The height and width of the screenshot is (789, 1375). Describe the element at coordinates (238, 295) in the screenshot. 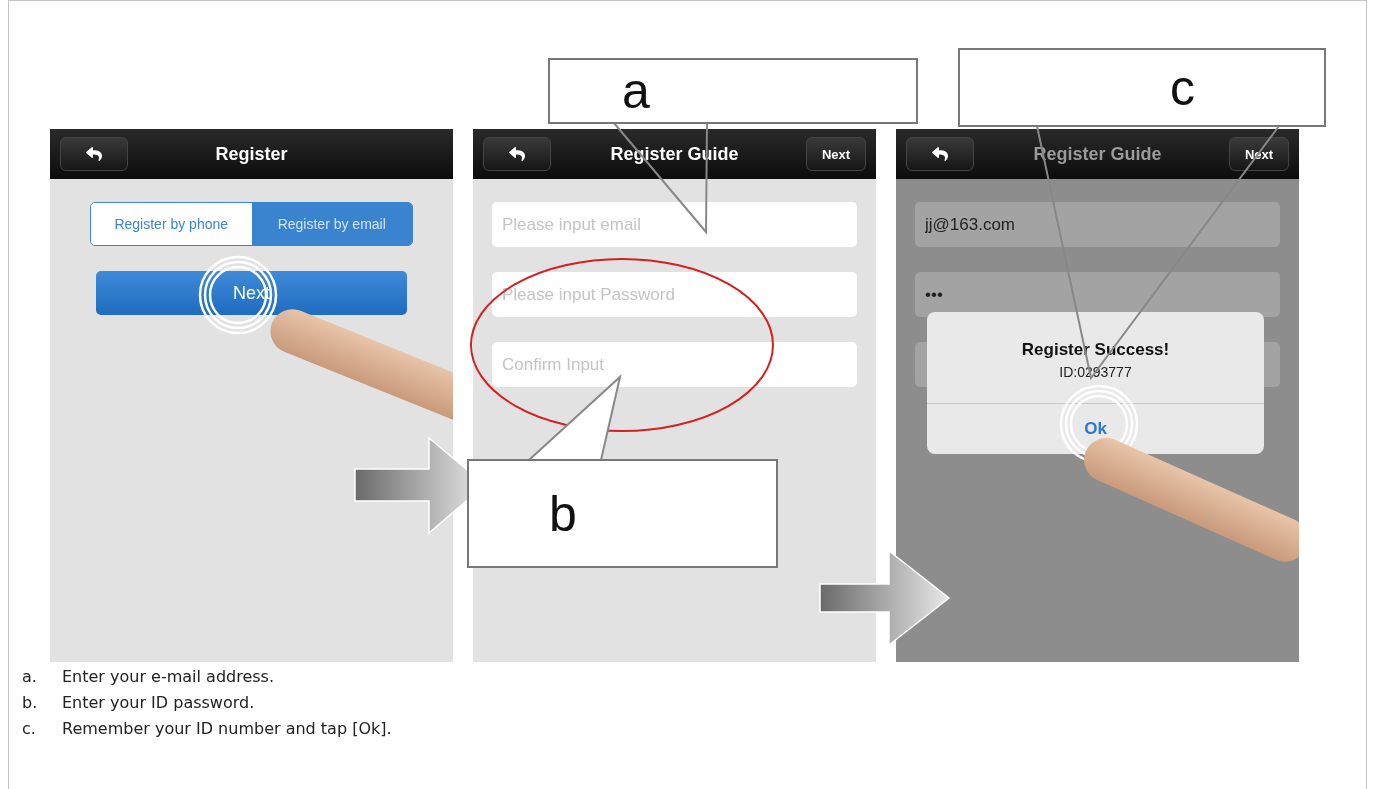

I see `tap-rings-icon` at that location.